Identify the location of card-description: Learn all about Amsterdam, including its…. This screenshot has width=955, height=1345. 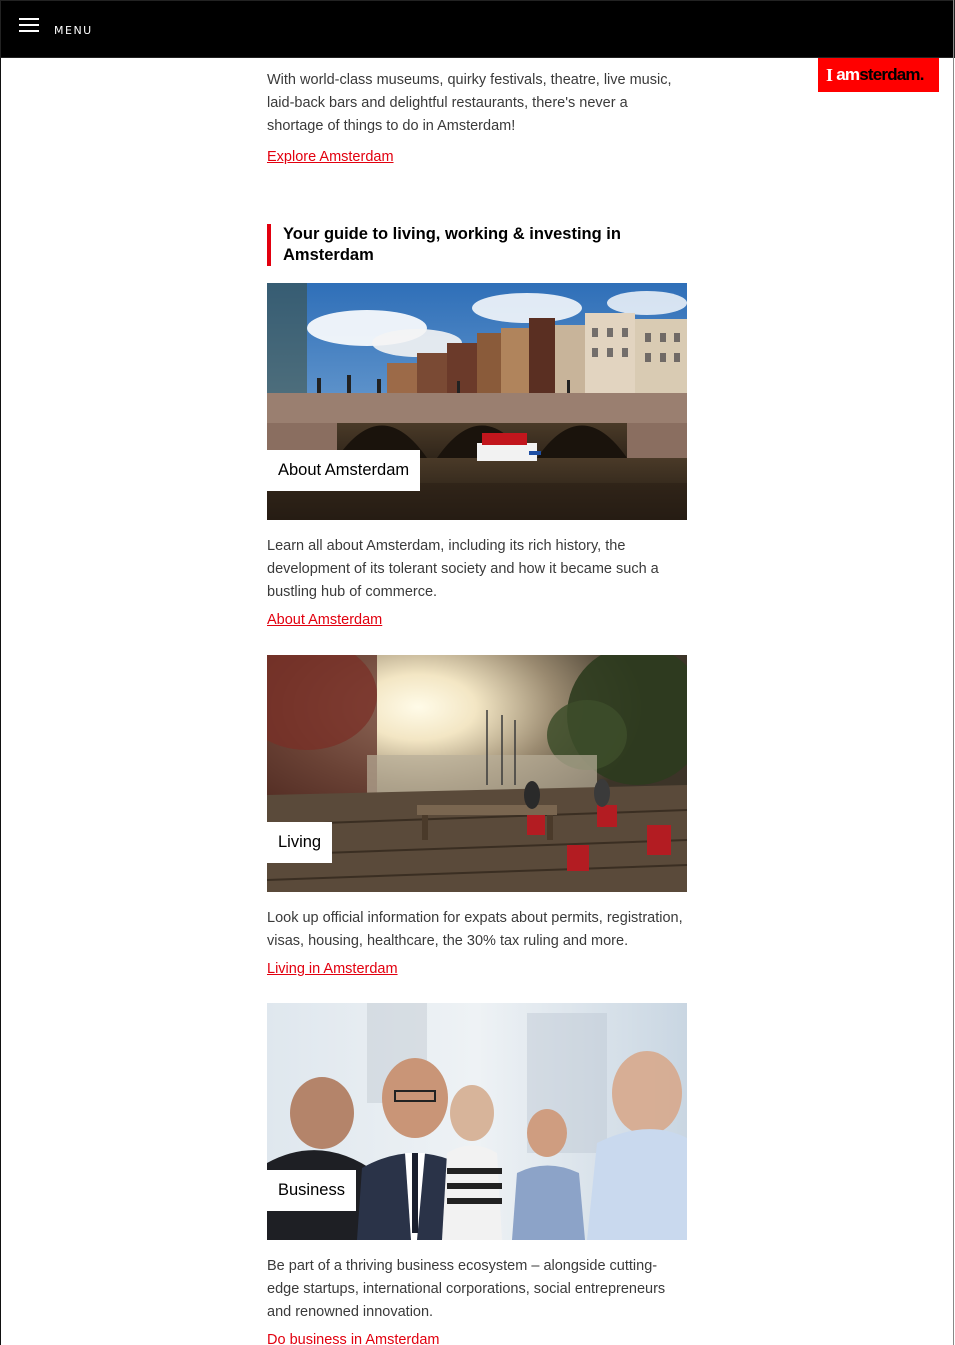
(463, 569).